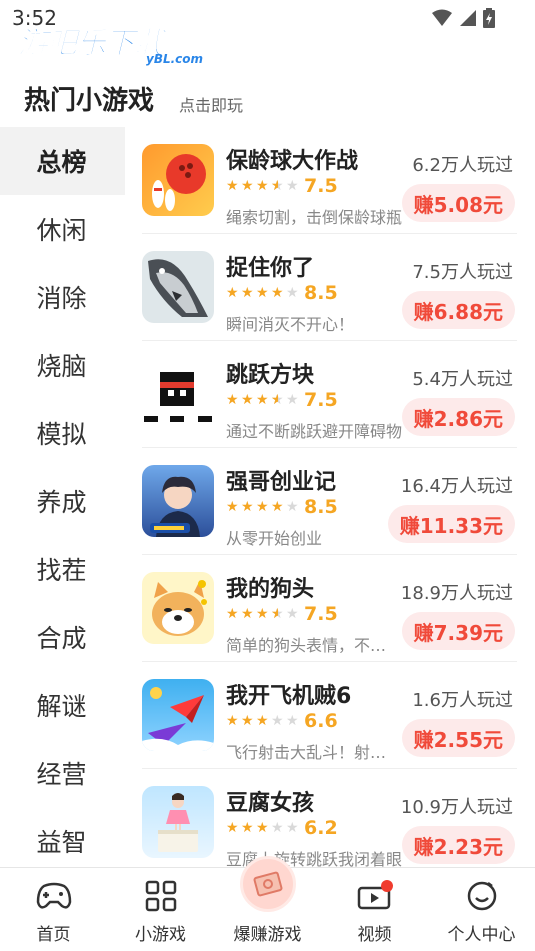  I want to click on game-name: 跳跃方块, so click(270, 375).